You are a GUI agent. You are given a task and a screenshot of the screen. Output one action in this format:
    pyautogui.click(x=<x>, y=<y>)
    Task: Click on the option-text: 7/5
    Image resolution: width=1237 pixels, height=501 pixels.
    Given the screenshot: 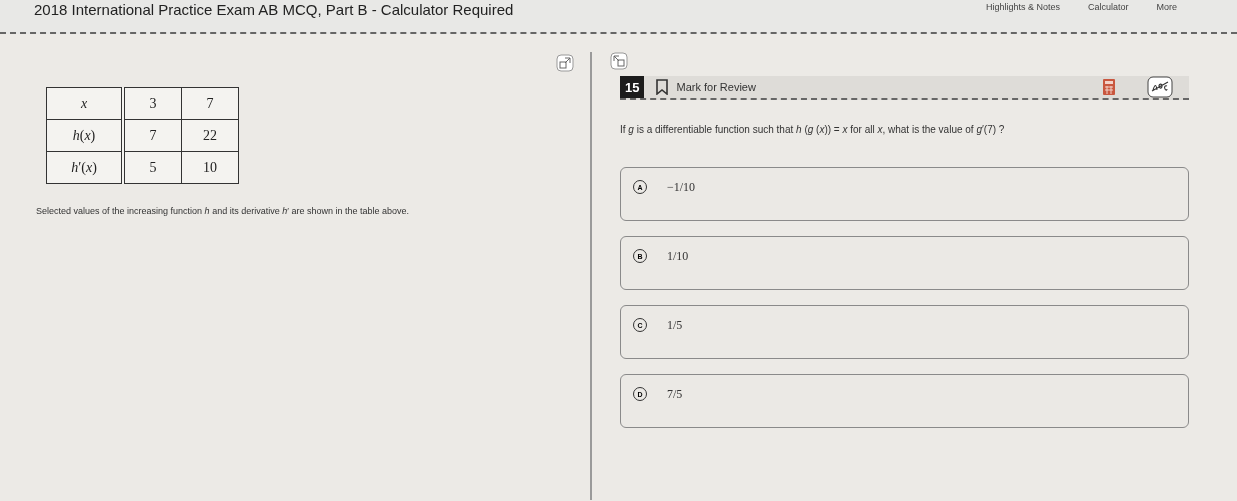 What is the action you would take?
    pyautogui.click(x=675, y=394)
    